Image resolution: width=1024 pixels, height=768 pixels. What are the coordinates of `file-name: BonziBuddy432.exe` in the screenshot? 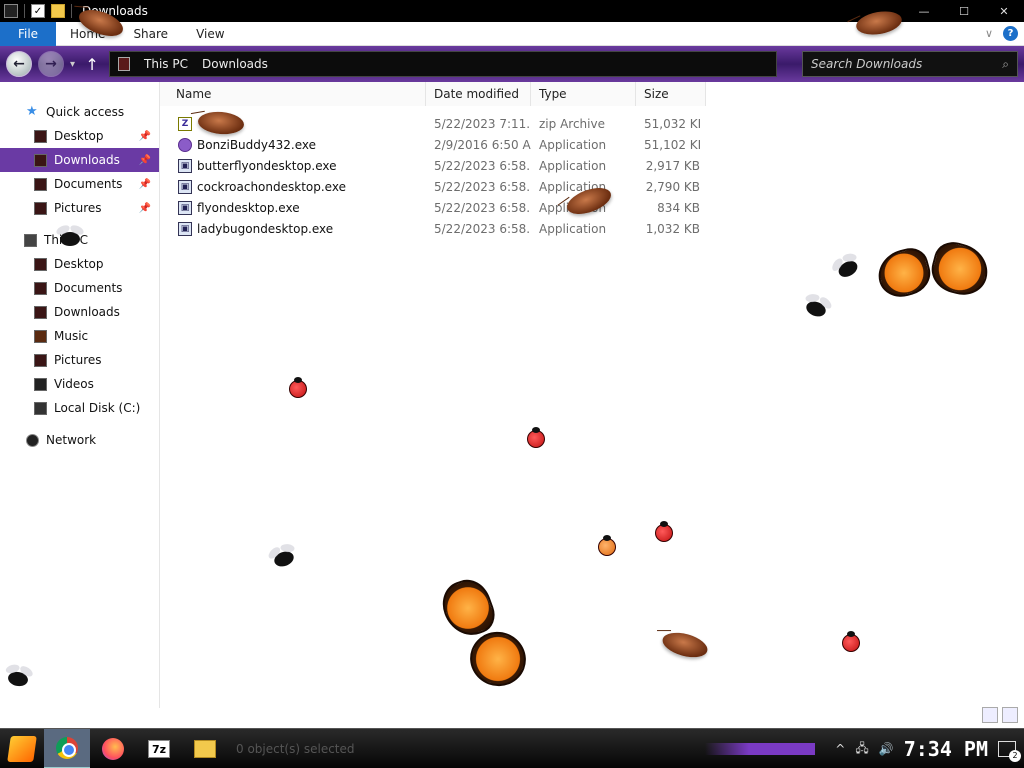 It's located at (256, 144).